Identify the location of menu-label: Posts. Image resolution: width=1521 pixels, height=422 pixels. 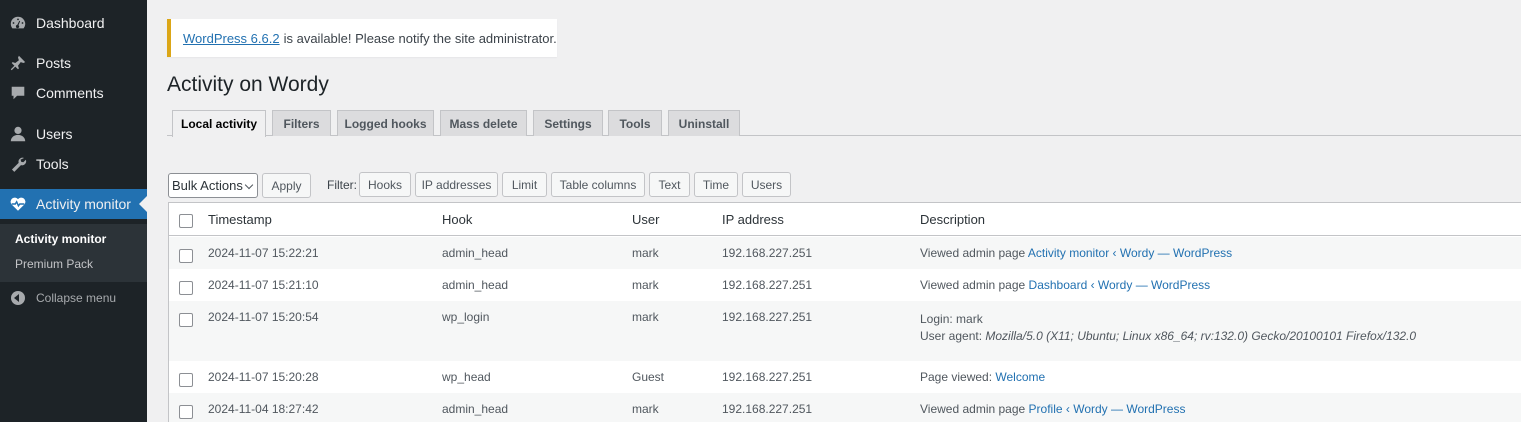
(54, 63).